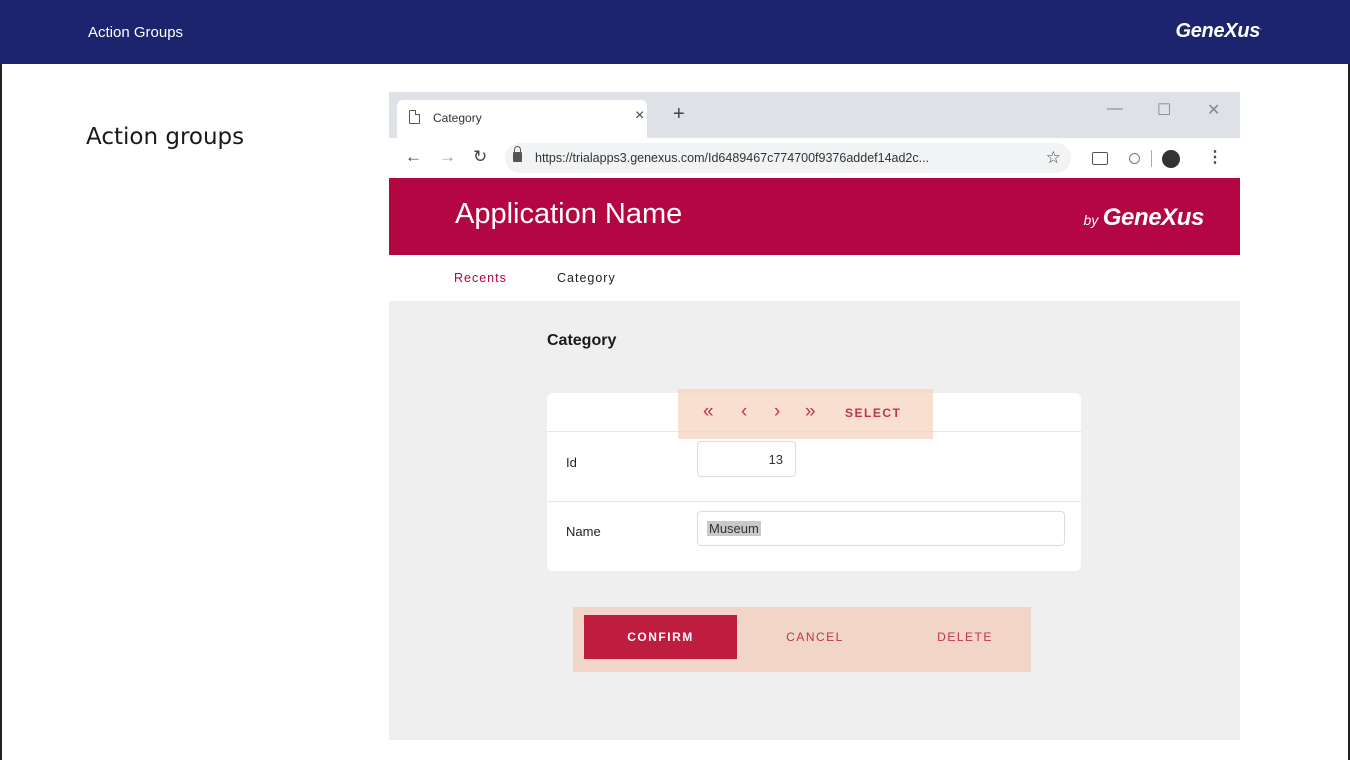 The height and width of the screenshot is (760, 1350). What do you see at coordinates (136, 32) in the screenshot?
I see `section-title: Action Groups` at bounding box center [136, 32].